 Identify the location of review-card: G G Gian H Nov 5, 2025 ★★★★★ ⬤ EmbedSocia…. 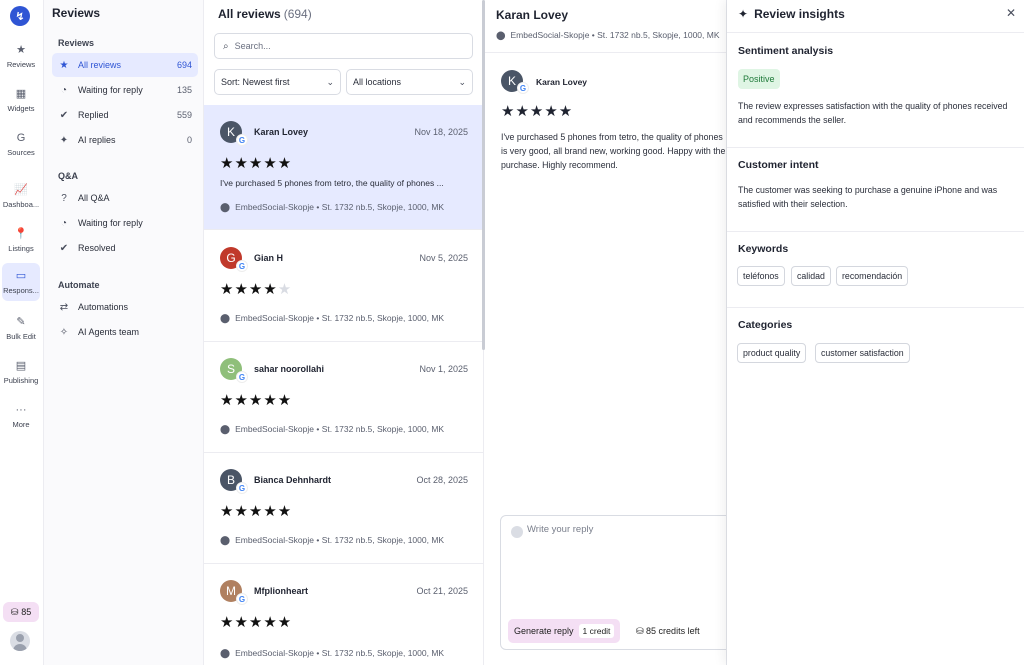
(343, 286).